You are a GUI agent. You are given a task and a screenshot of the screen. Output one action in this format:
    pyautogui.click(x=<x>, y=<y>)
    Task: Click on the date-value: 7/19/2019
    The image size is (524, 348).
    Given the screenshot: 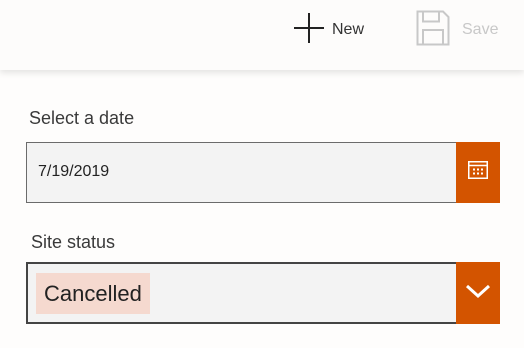 What is the action you would take?
    pyautogui.click(x=73, y=172)
    